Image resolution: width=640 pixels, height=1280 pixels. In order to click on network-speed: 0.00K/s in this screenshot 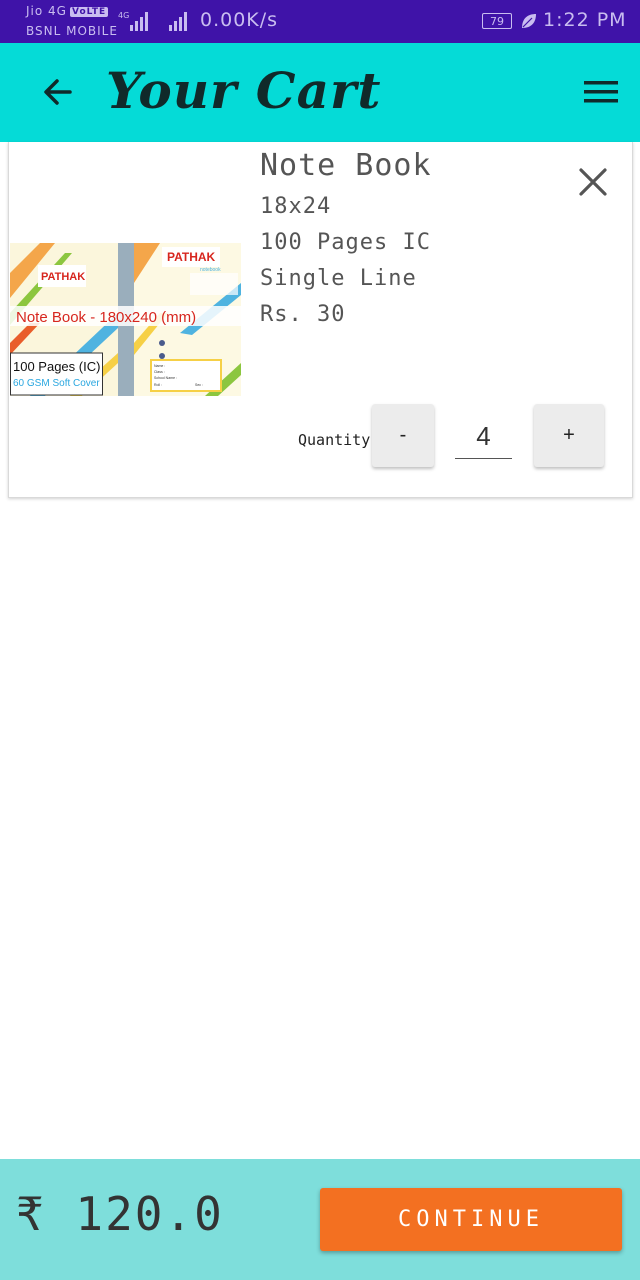, I will do `click(239, 20)`.